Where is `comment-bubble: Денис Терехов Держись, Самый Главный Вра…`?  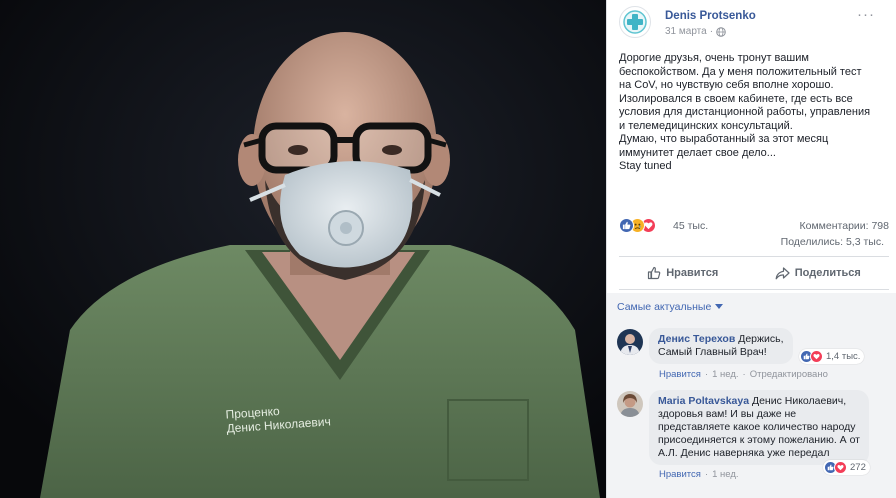 comment-bubble: Денис Терехов Держись, Самый Главный Вра… is located at coordinates (721, 346).